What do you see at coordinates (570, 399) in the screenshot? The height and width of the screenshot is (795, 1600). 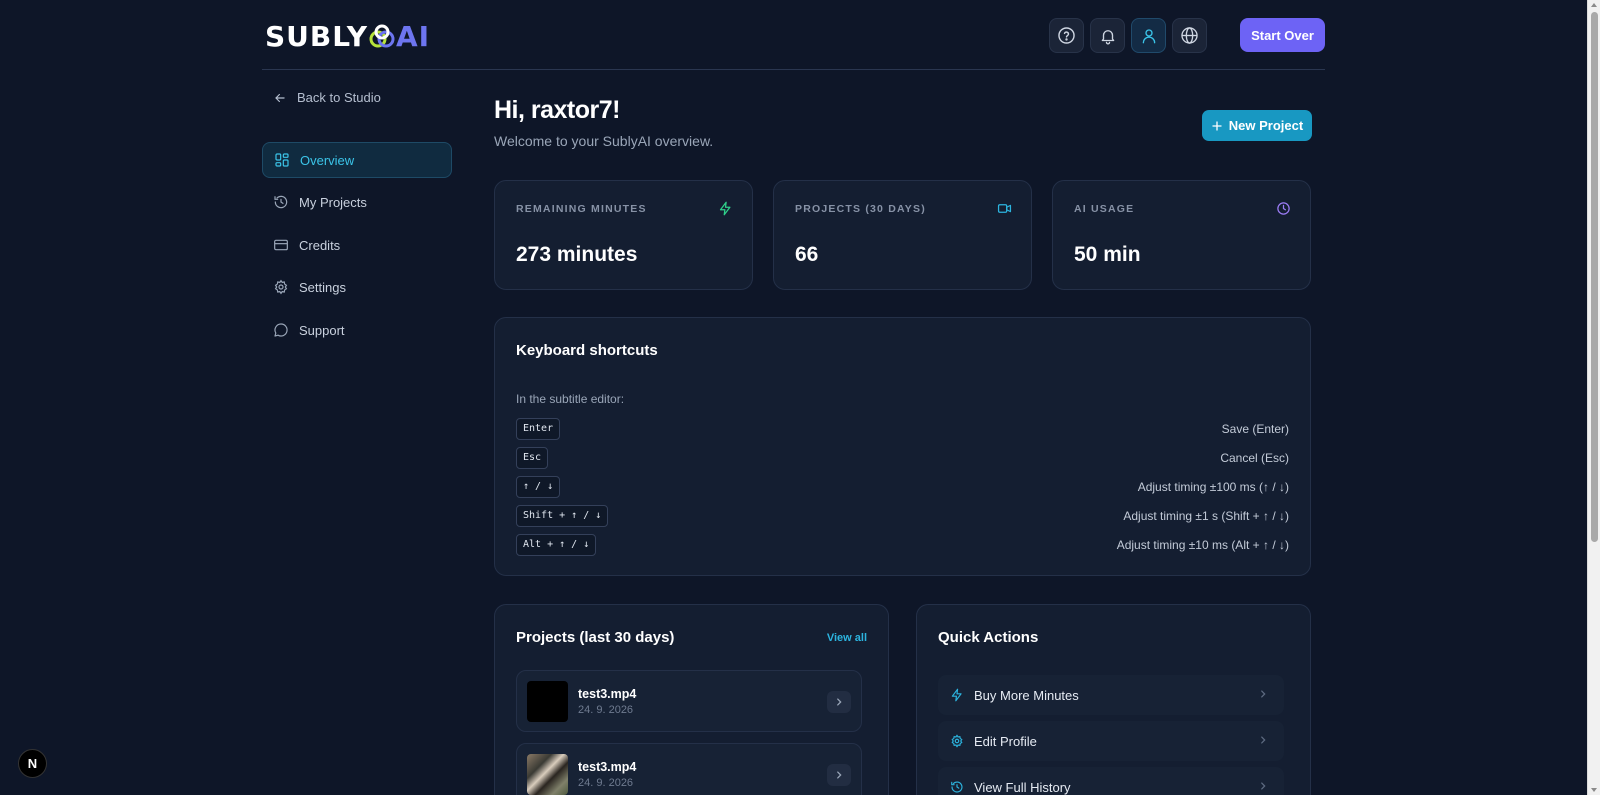 I see `keyboard-shortcuts-intro: In the subtitle editor:` at bounding box center [570, 399].